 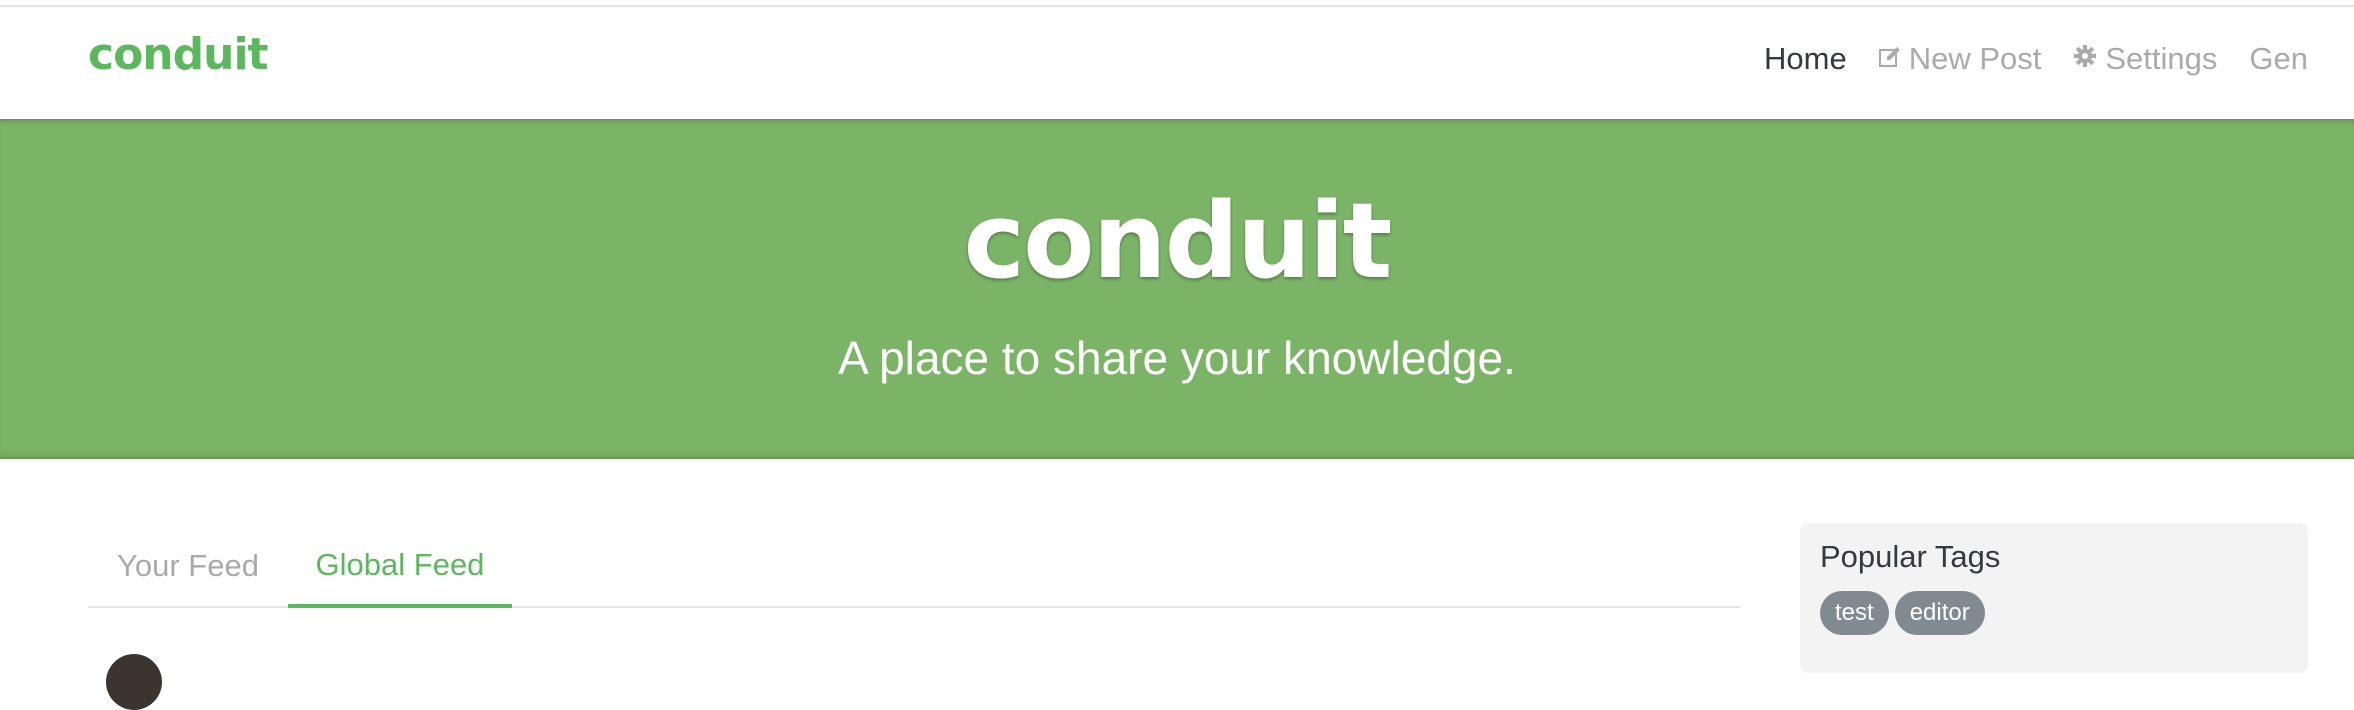 What do you see at coordinates (2161, 58) in the screenshot?
I see `nav-settings-label: Settings` at bounding box center [2161, 58].